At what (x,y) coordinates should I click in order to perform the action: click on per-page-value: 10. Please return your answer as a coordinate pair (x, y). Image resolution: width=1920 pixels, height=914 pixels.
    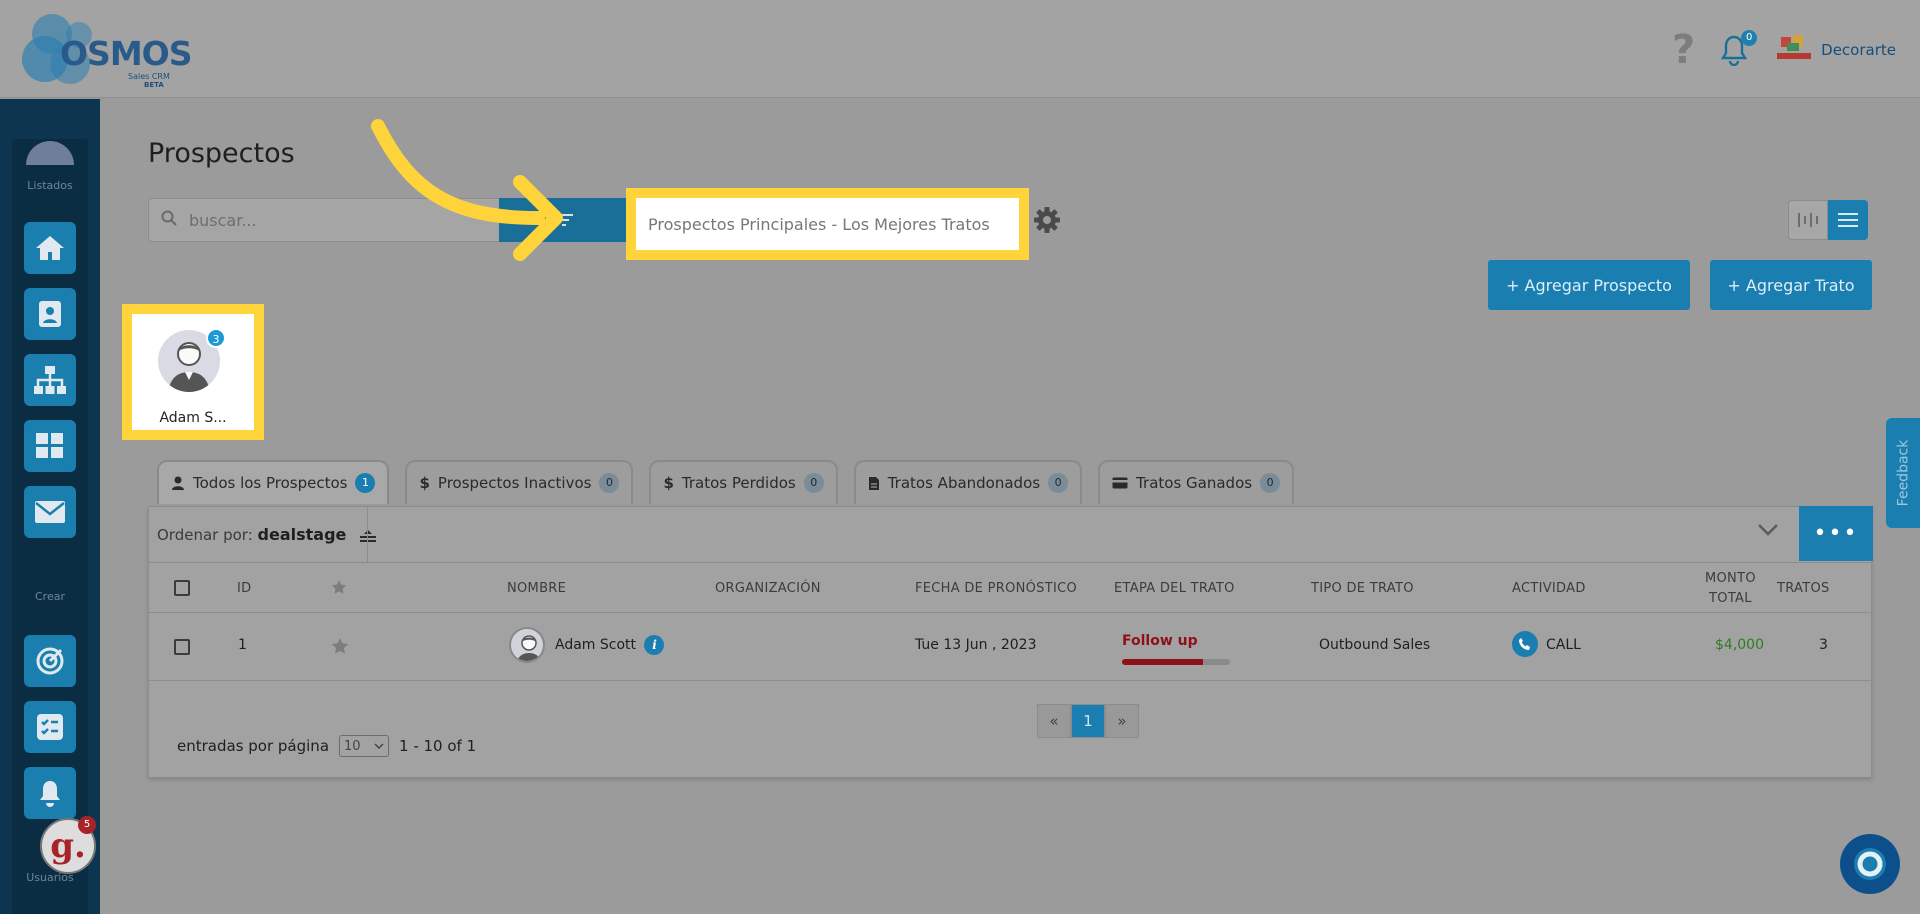
    Looking at the image, I should click on (352, 746).